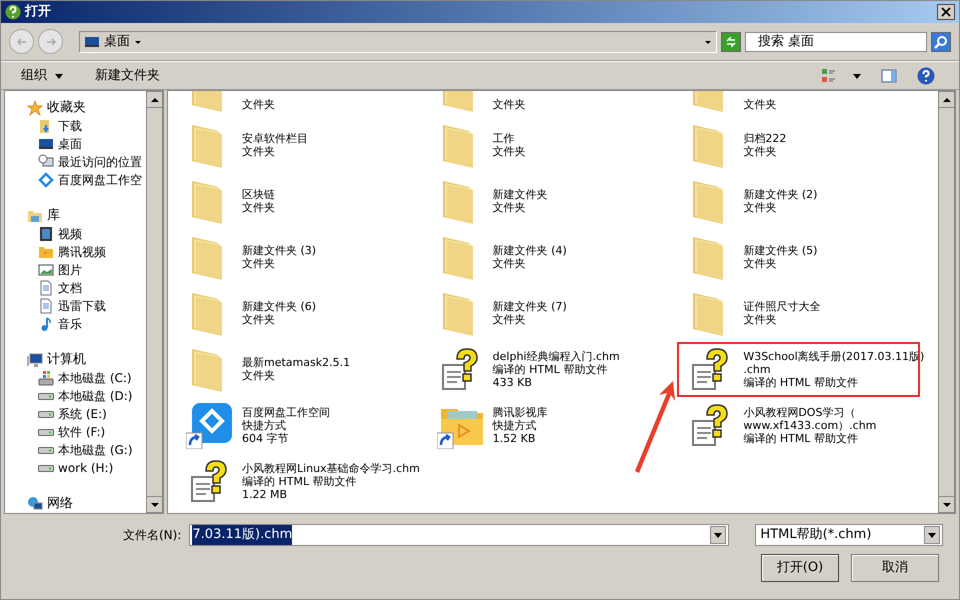 Image resolution: width=960 pixels, height=600 pixels. I want to click on file-item: 小风教程网DOS学习（ www.xf1433.com）.chm 编译的 HTML 帮助文件, so click(812, 425).